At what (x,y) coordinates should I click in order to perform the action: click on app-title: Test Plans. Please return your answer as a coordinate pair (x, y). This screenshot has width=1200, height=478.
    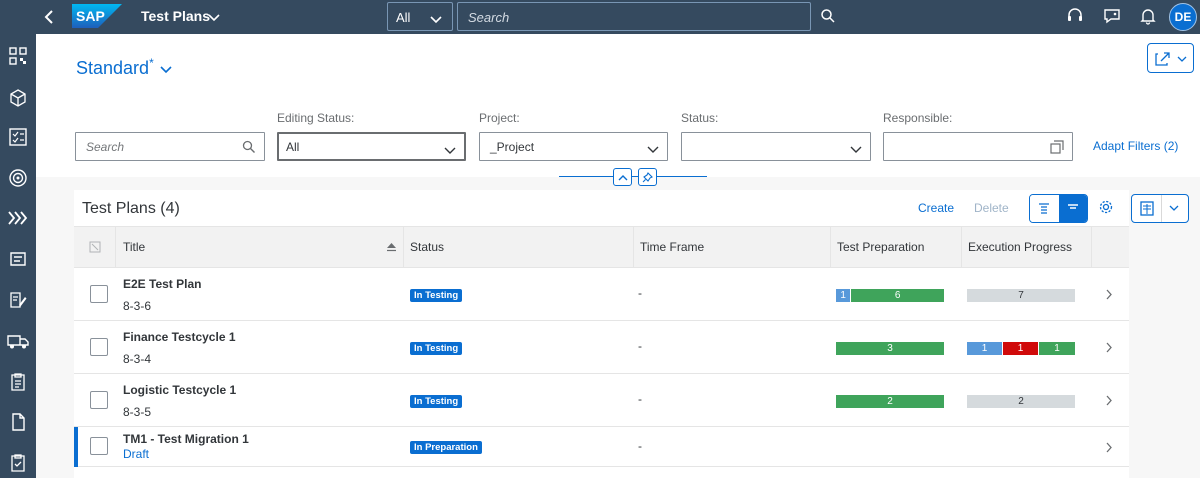
    Looking at the image, I should click on (175, 16).